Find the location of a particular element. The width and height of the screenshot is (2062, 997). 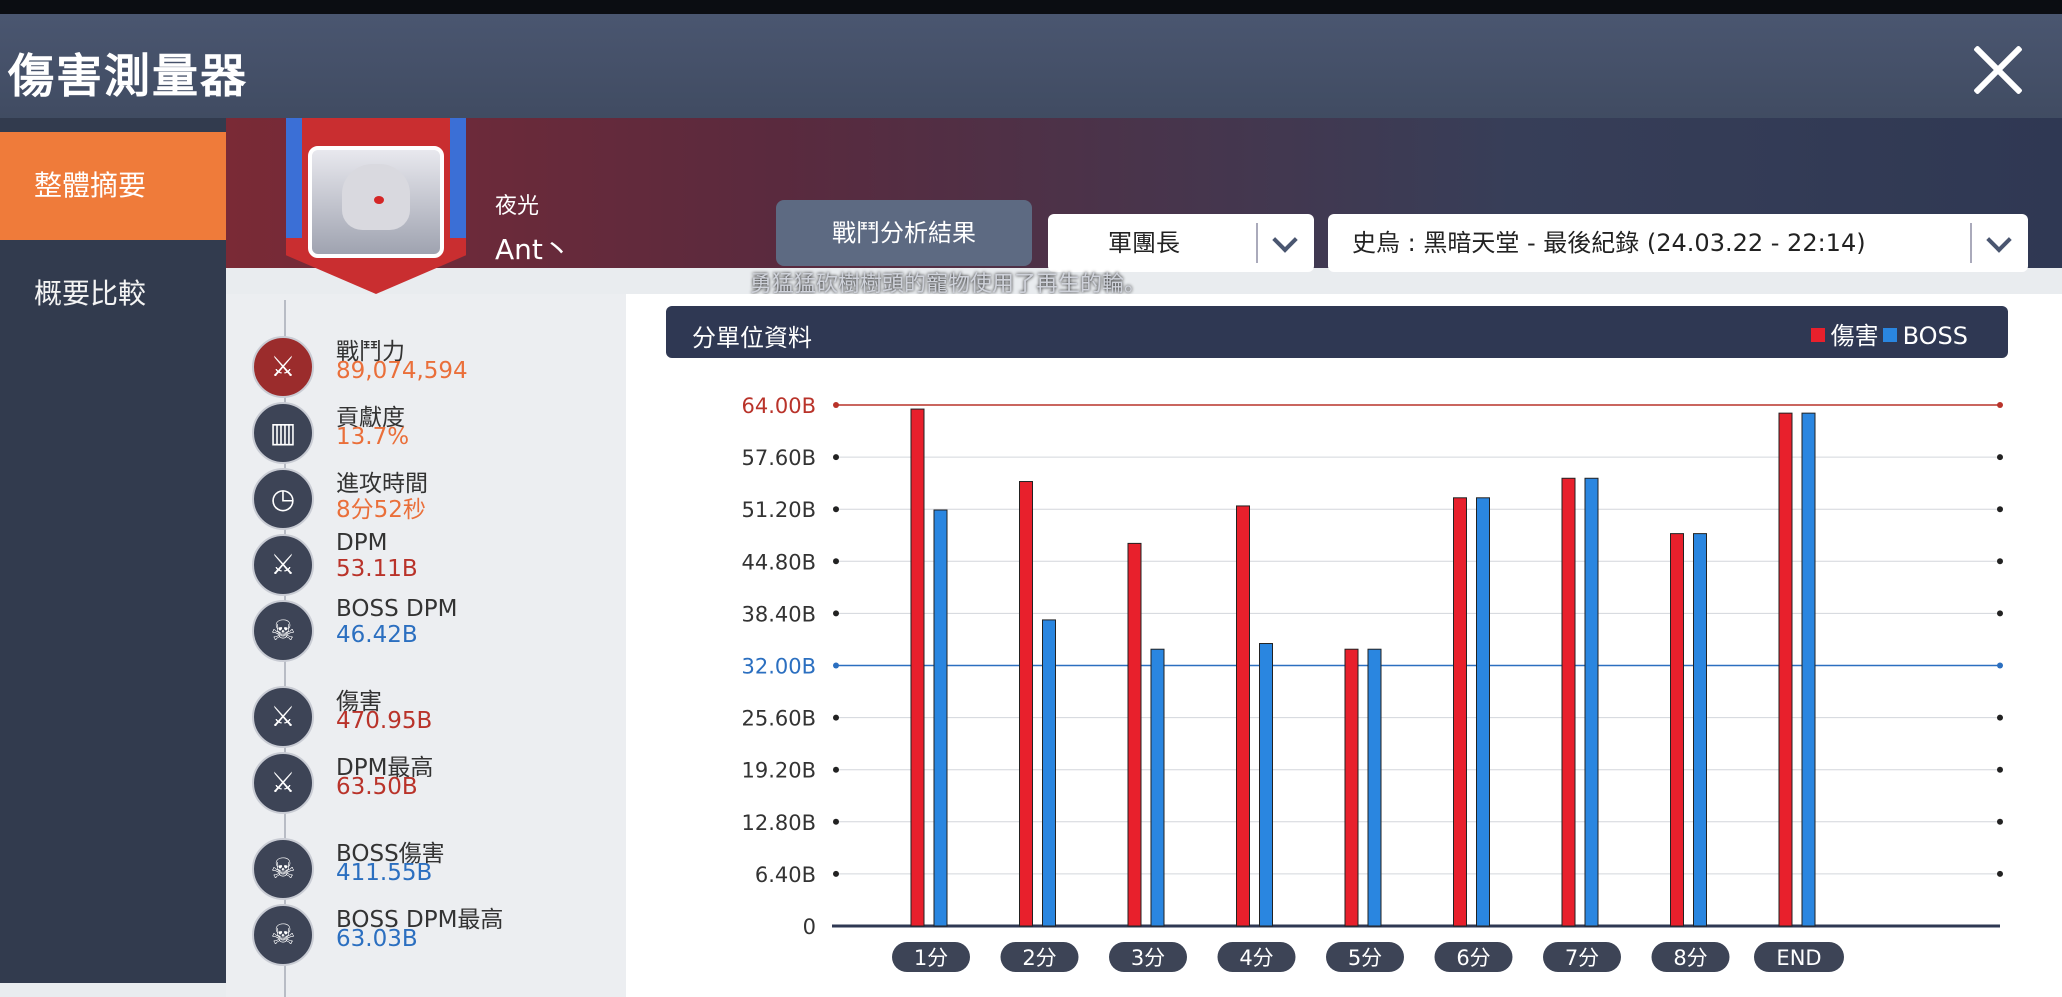

avatar is located at coordinates (376, 202).